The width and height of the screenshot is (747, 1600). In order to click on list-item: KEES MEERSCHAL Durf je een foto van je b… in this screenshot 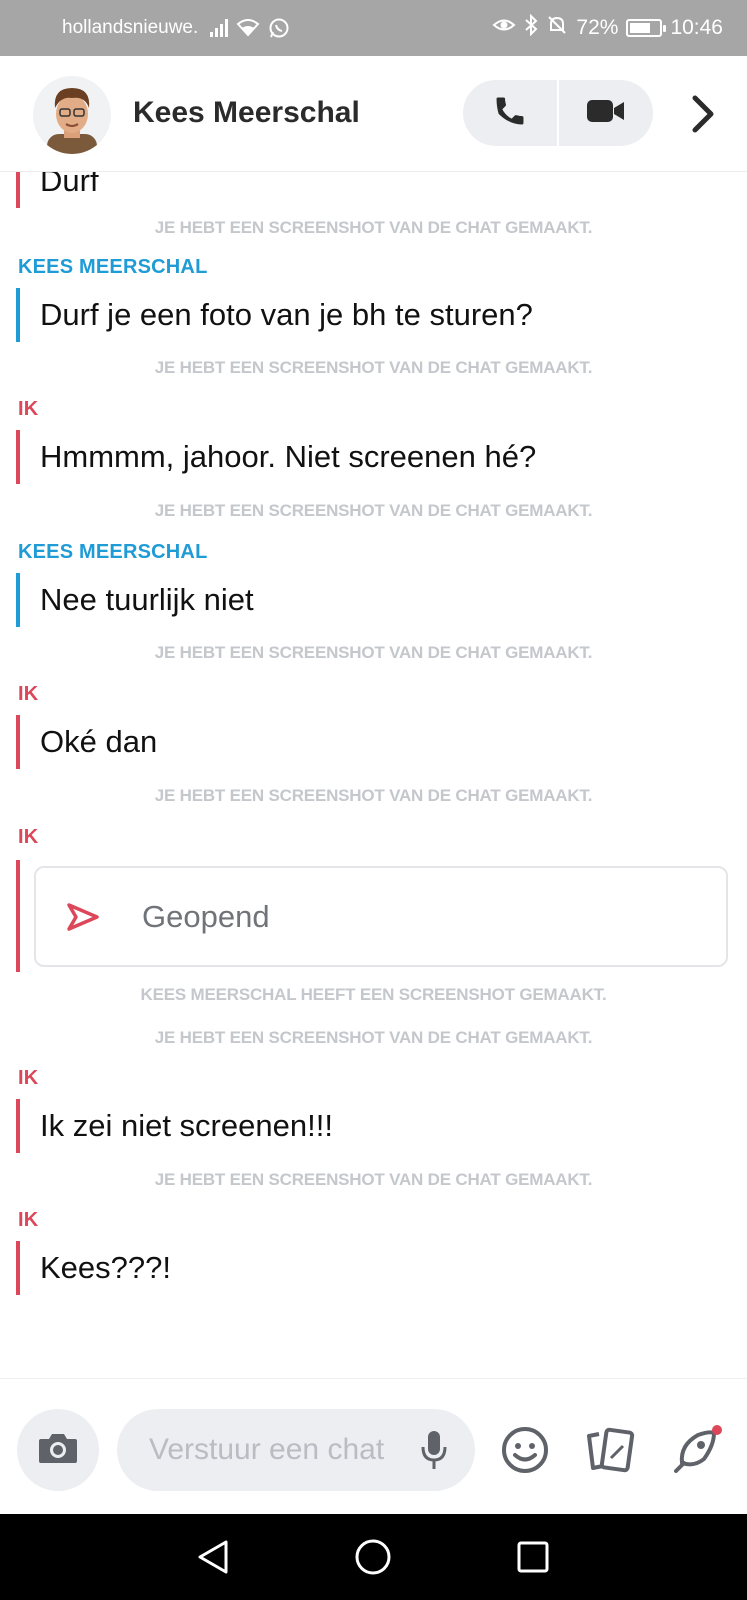, I will do `click(373, 306)`.